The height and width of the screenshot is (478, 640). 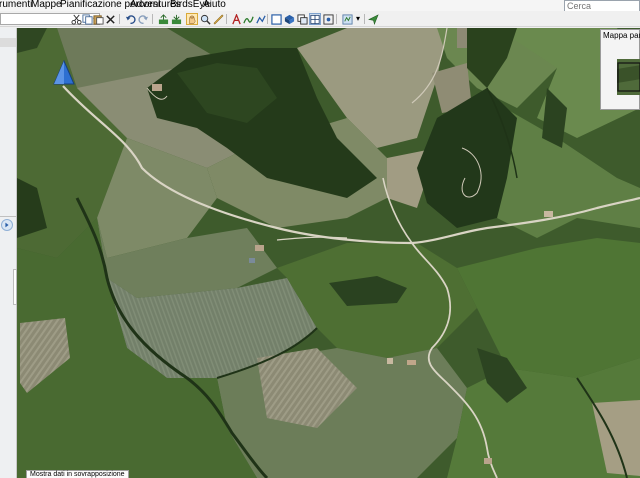 I want to click on redo-icon, so click(x=143, y=19).